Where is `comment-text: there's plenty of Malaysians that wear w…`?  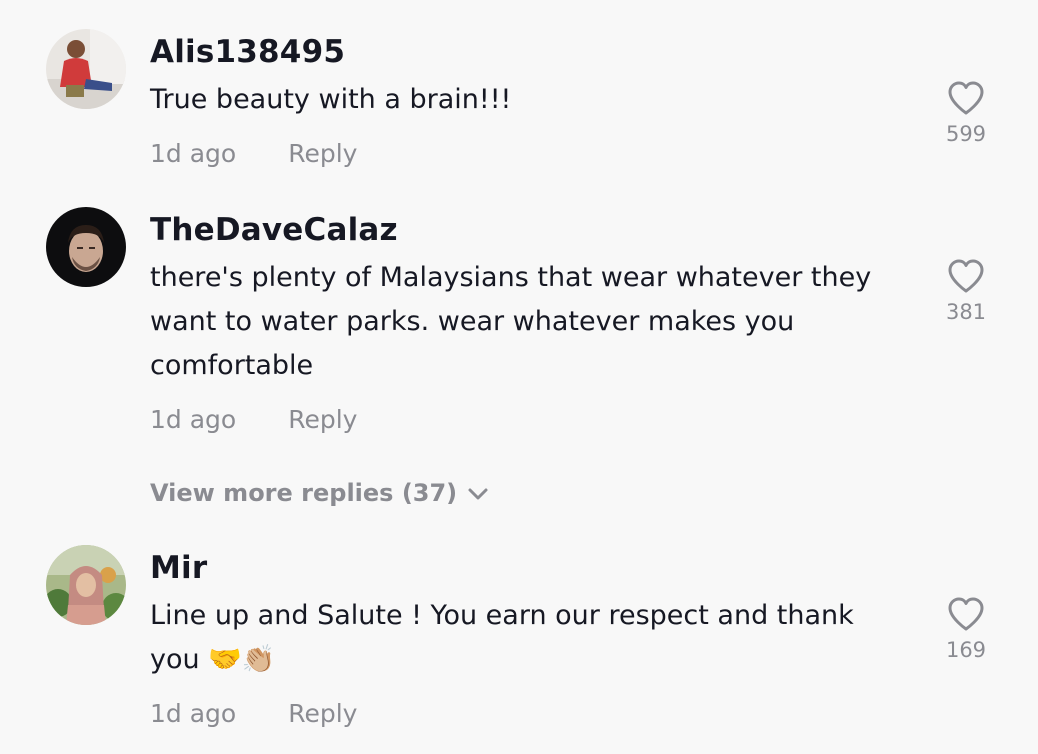
comment-text: there's plenty of Malaysians that wear w… is located at coordinates (511, 321).